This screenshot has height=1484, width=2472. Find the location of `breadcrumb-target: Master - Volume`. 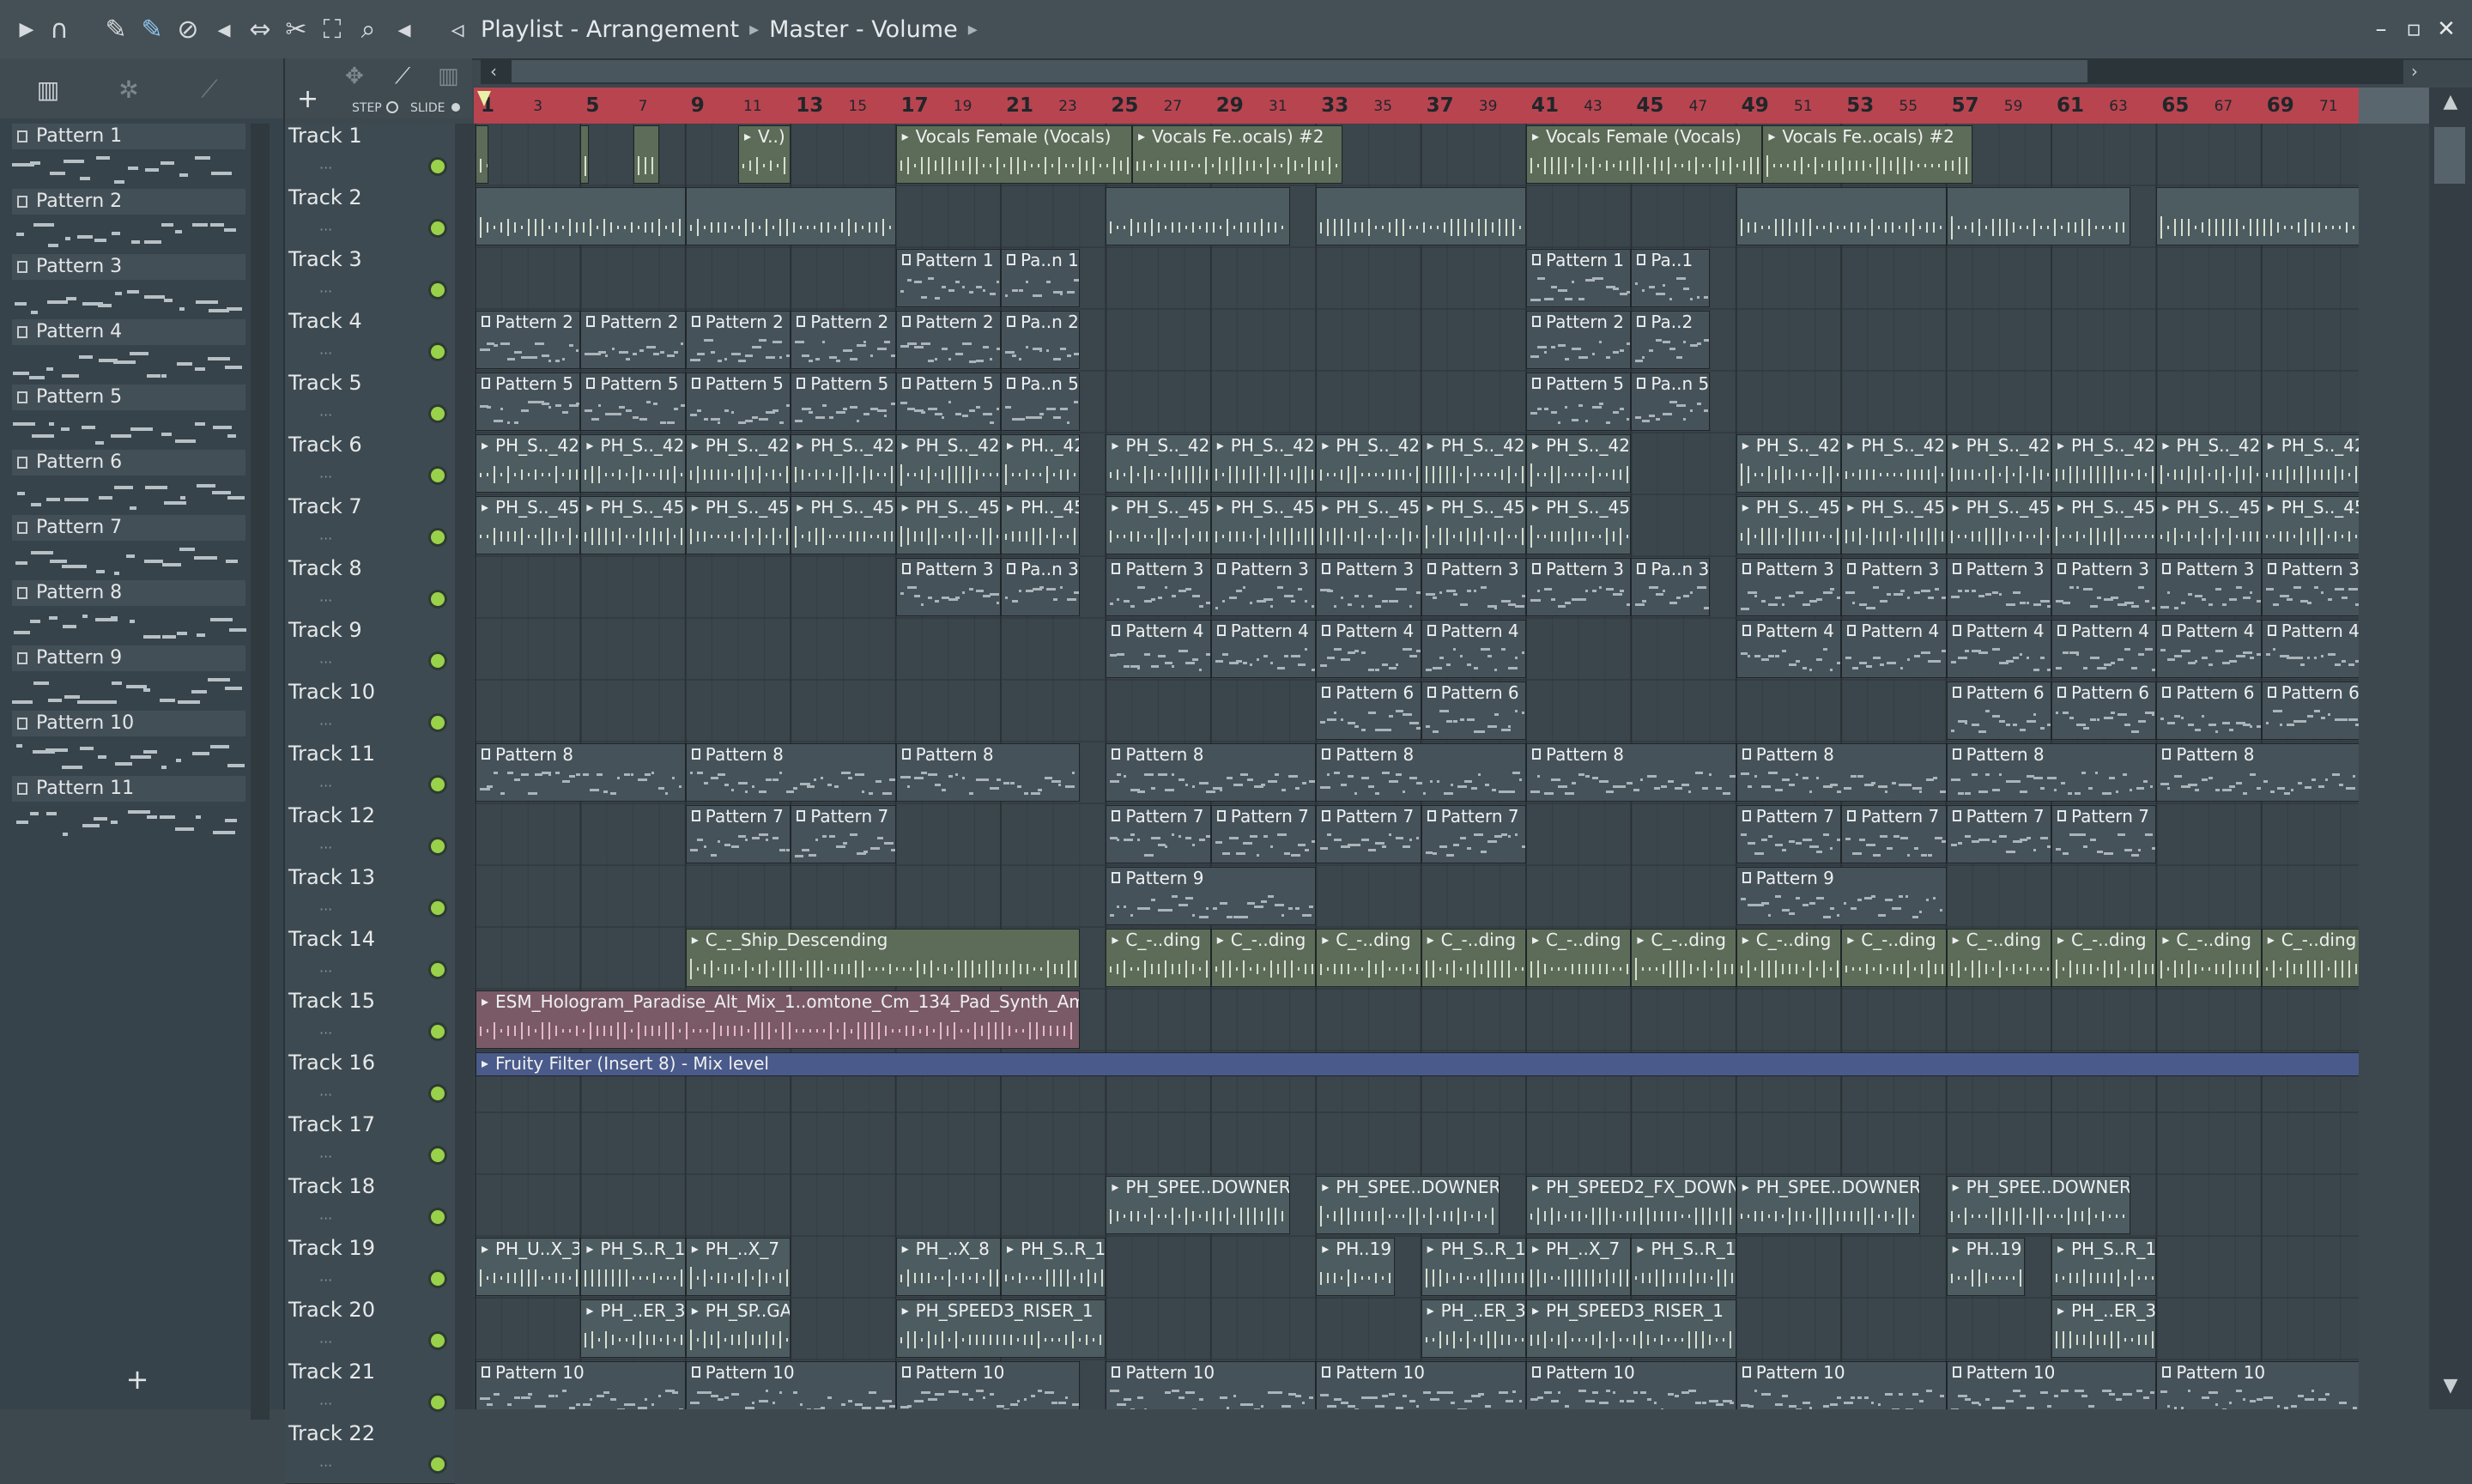

breadcrumb-target: Master - Volume is located at coordinates (863, 29).